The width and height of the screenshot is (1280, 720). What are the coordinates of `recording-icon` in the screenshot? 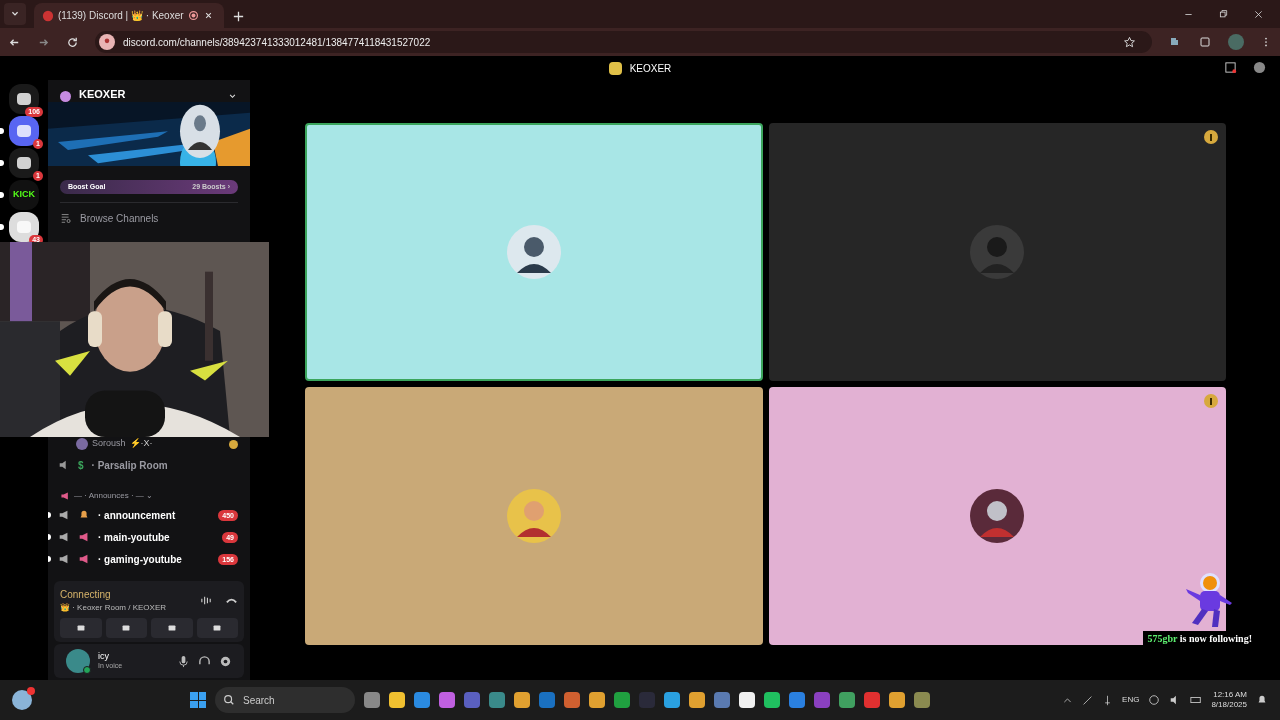 It's located at (193, 15).